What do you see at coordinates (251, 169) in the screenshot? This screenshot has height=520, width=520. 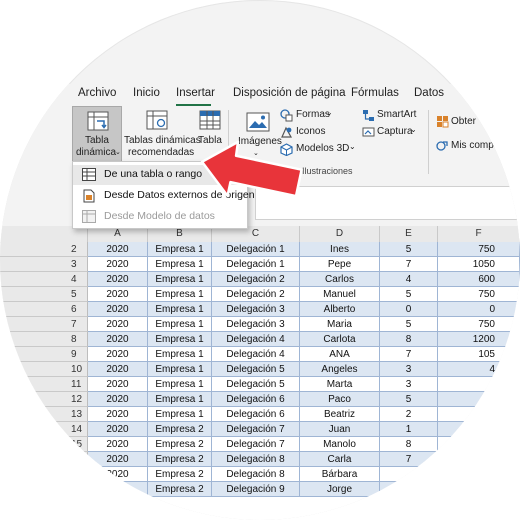 I see `red-pointer-arrow-icon` at bounding box center [251, 169].